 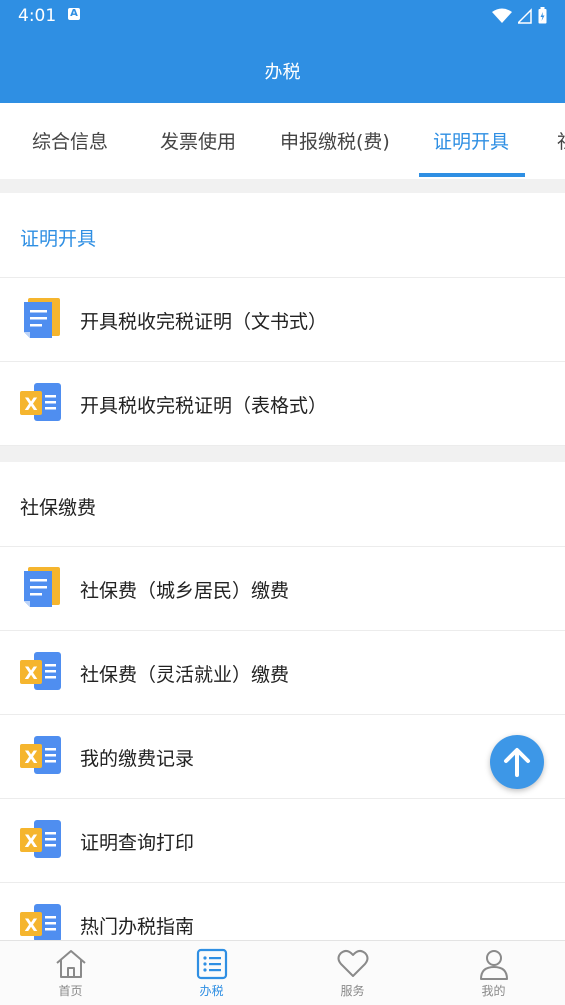 I want to click on list-item-label: 开具税收完税证明（文书式）, so click(x=204, y=322).